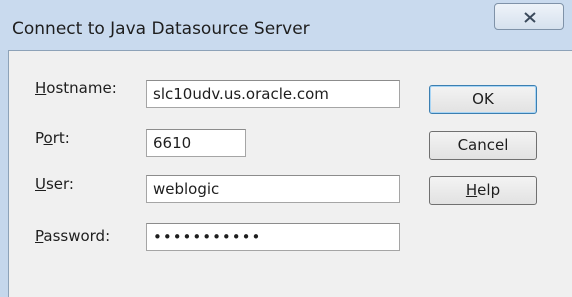 Image resolution: width=572 pixels, height=297 pixels. Describe the element at coordinates (81, 88) in the screenshot. I see `hostname-label-text: ostname:` at that location.